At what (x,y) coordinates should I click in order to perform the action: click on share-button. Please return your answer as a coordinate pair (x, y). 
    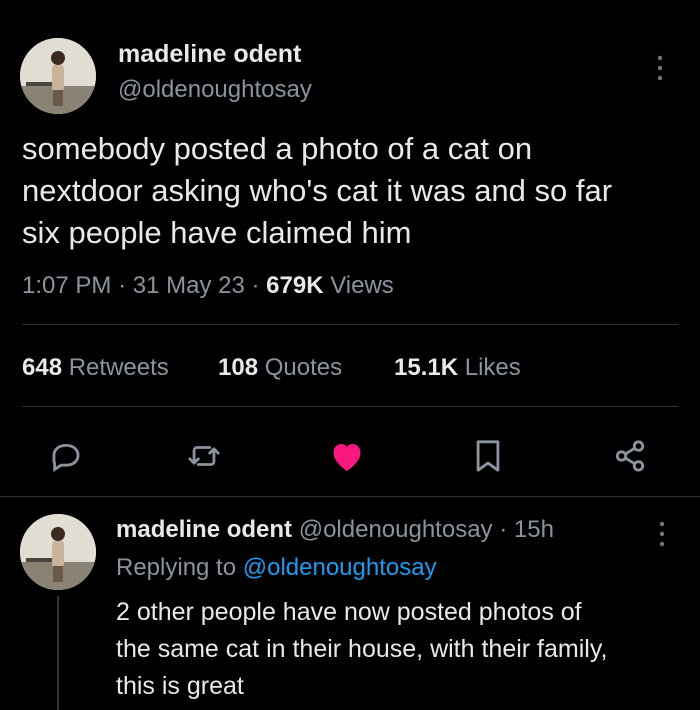
    Looking at the image, I should click on (630, 456).